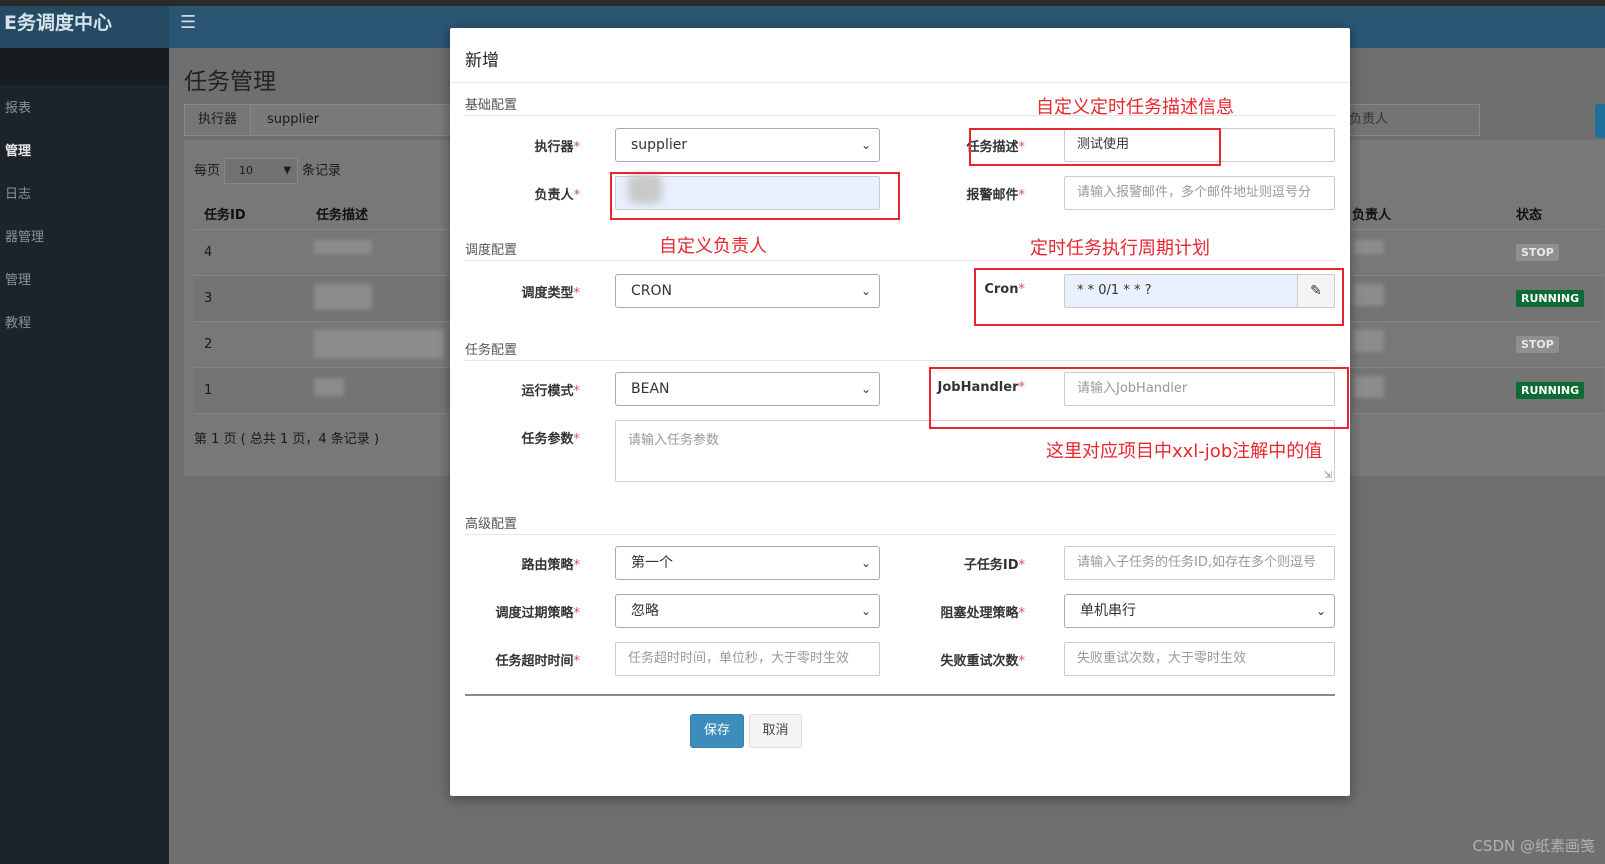 The image size is (1605, 864). What do you see at coordinates (547, 439) in the screenshot?
I see `job-param-label-text: 任务参数` at bounding box center [547, 439].